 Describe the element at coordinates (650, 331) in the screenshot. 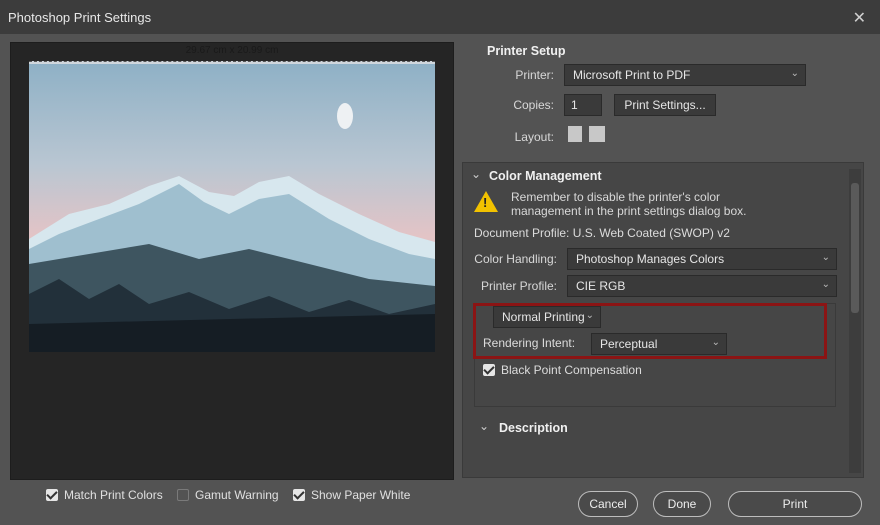

I see `highlight-box` at that location.